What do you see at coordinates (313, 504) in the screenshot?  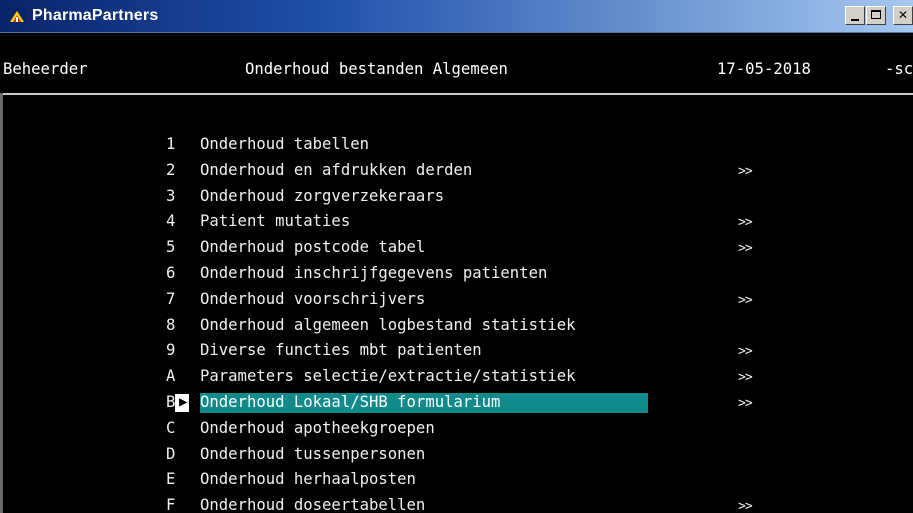 I see `menu-item-label: Onderhoud doseertabellen` at bounding box center [313, 504].